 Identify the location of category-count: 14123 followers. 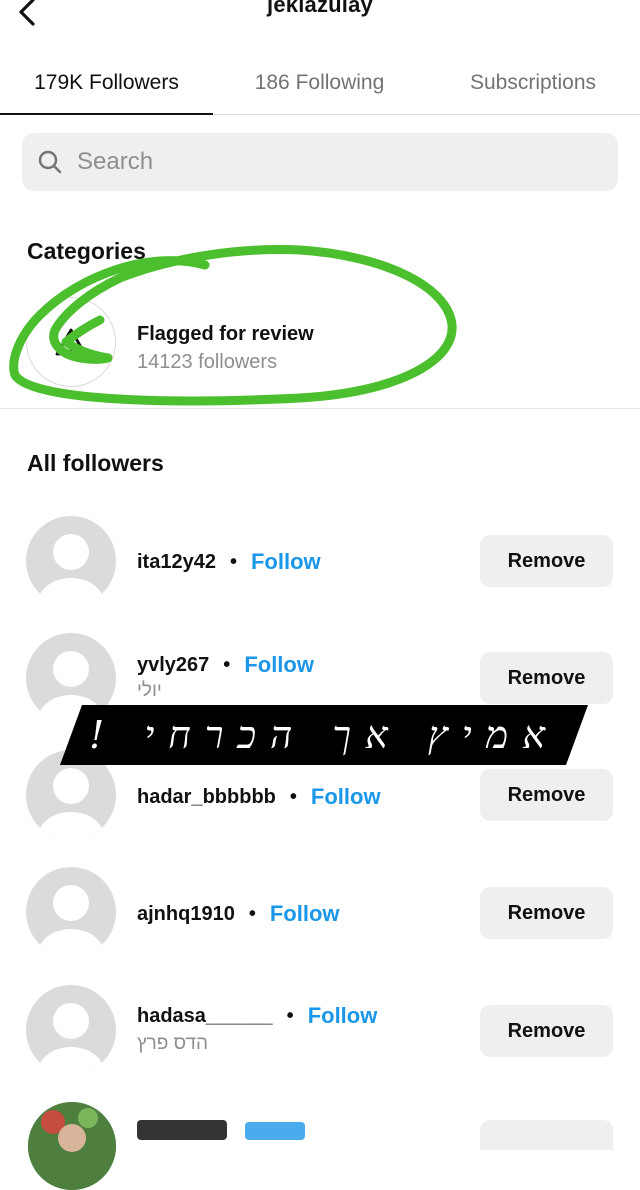
(207, 362).